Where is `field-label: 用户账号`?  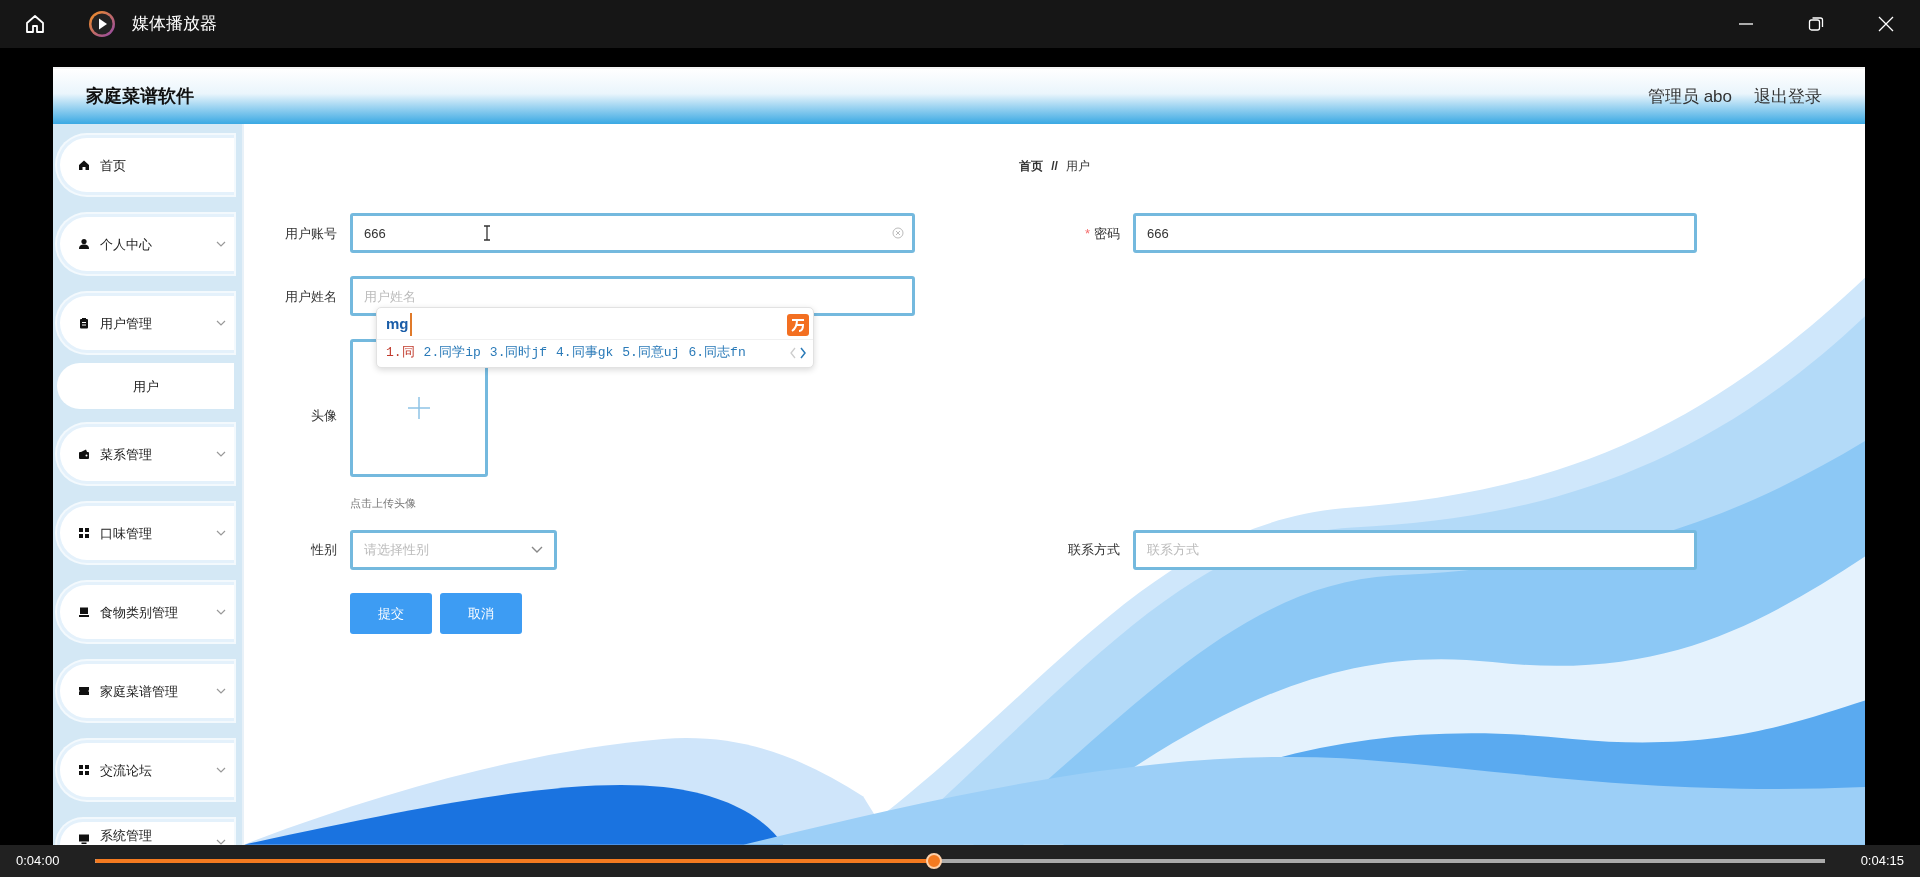 field-label: 用户账号 is located at coordinates (310, 233).